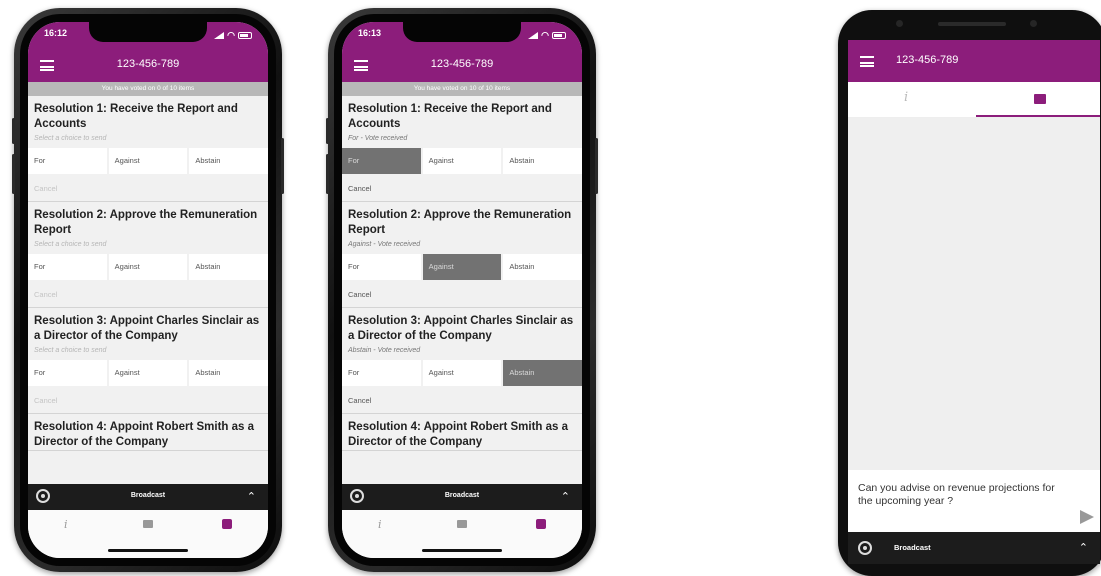  Describe the element at coordinates (1087, 517) in the screenshot. I see `send-icon` at that location.